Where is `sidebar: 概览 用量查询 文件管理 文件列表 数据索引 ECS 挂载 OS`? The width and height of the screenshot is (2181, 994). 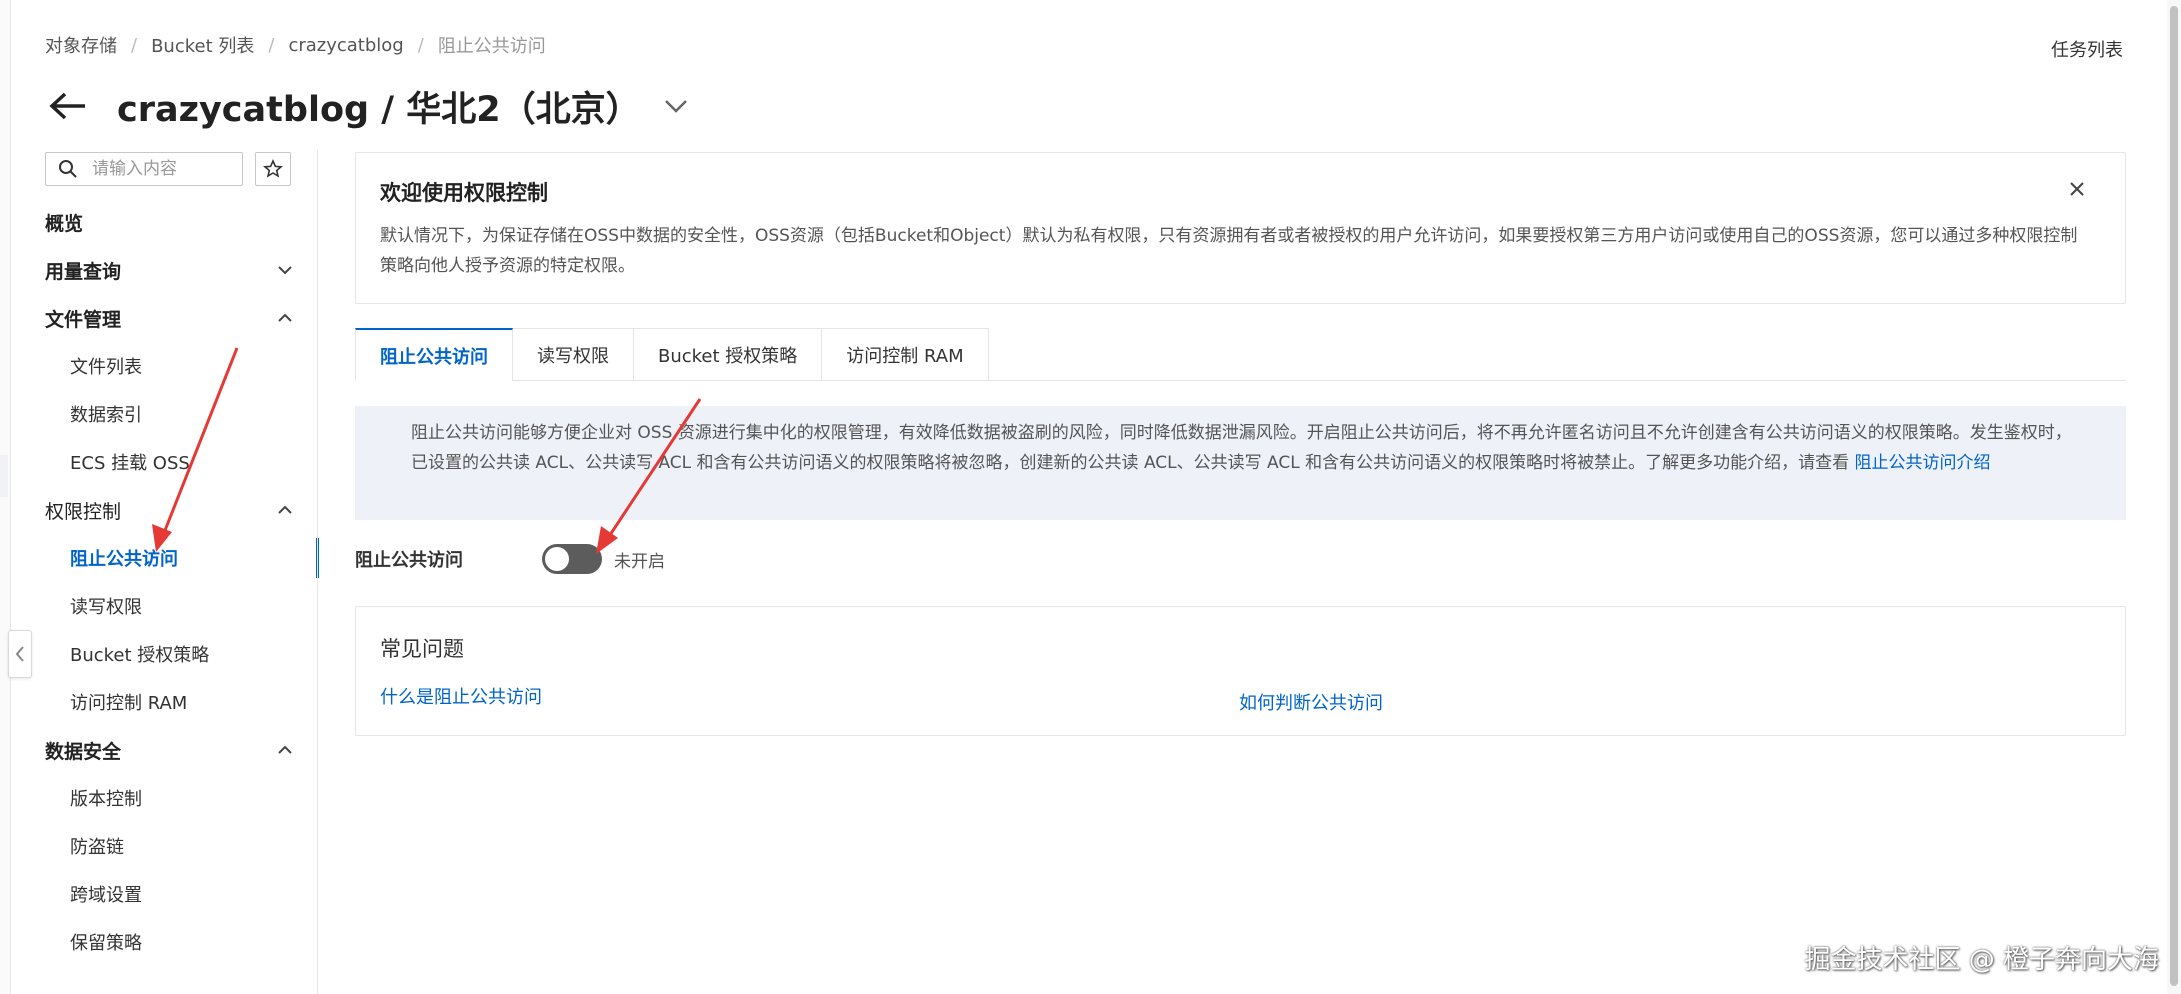
sidebar: 概览 用量查询 文件管理 文件列表 数据索引 ECS 挂载 OS is located at coordinates (182, 558).